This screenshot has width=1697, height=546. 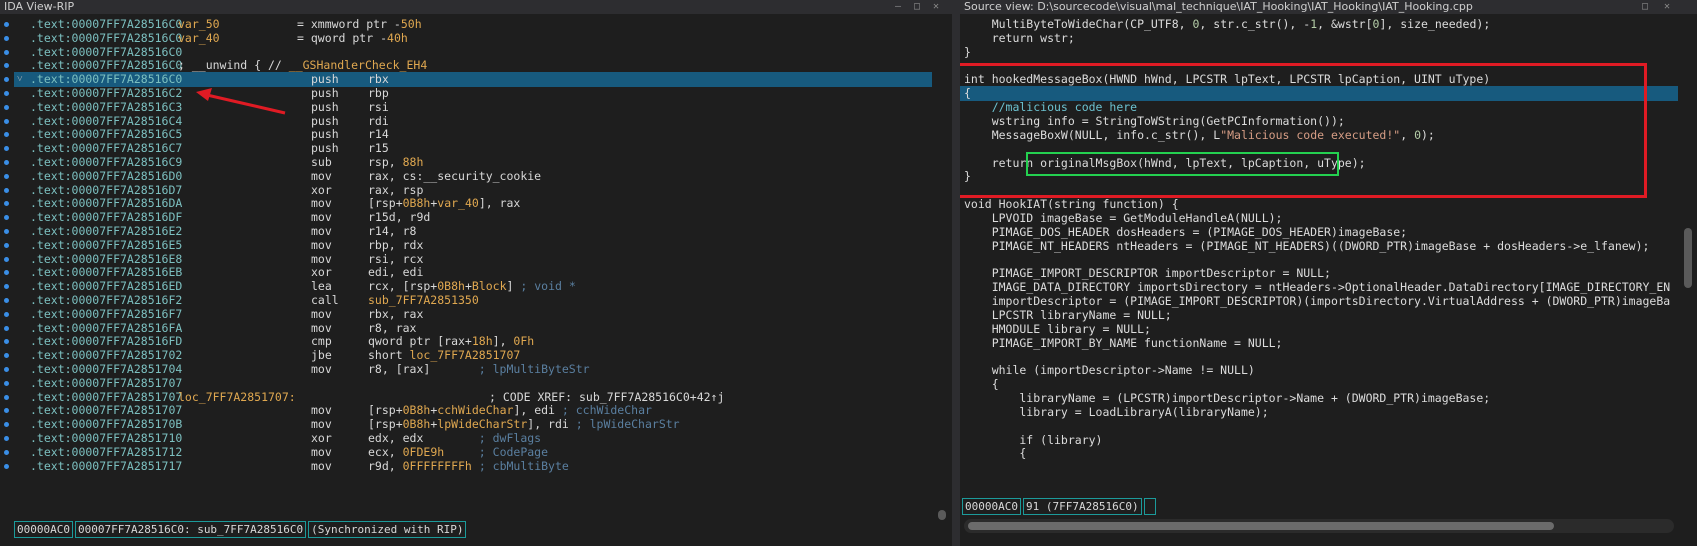 I want to click on source-line: LPCSTR libraryName = NULL;, so click(x=1319, y=315).